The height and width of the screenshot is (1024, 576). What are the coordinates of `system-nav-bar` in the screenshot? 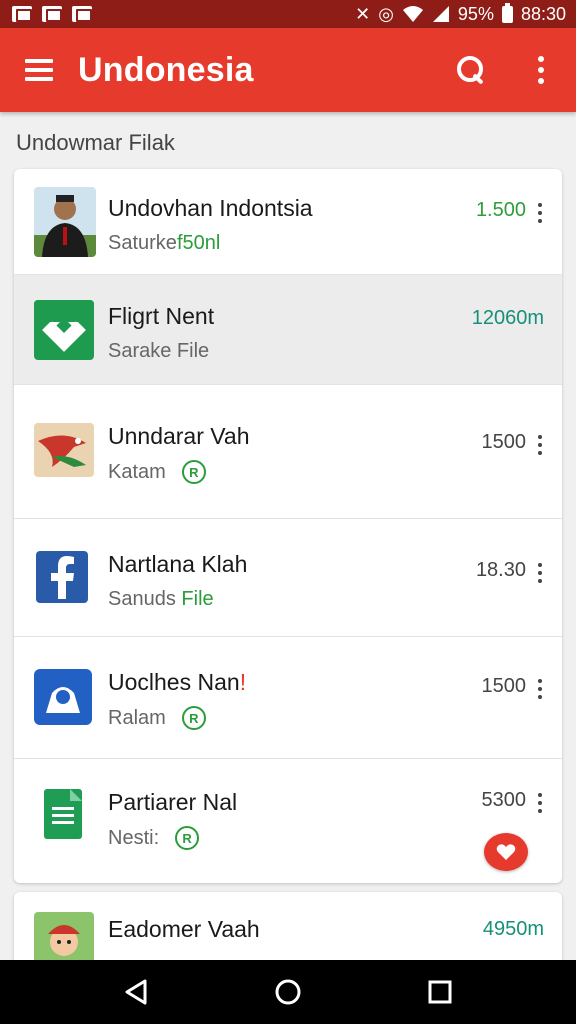 It's located at (288, 992).